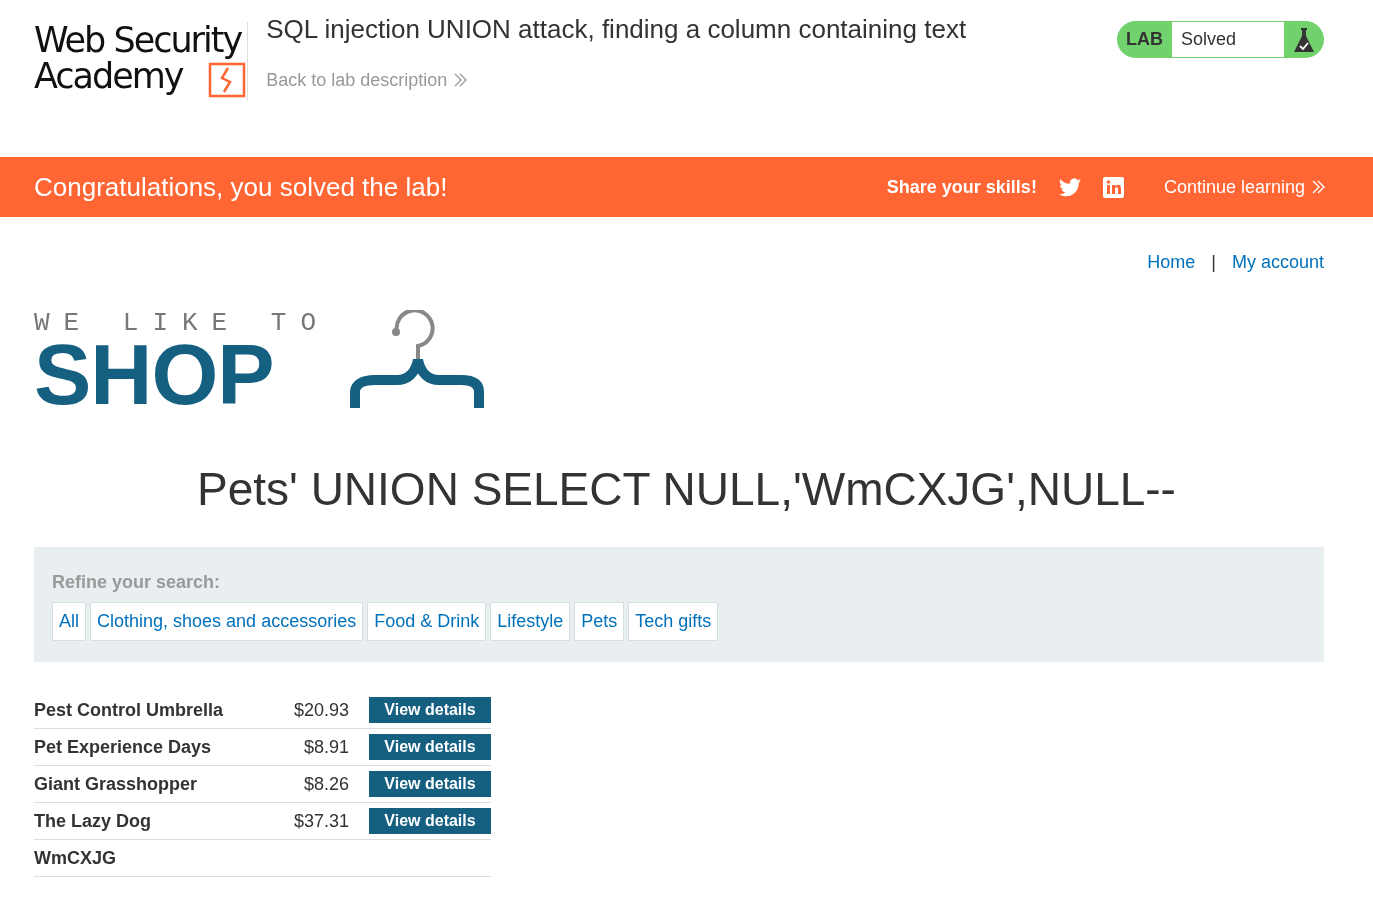  What do you see at coordinates (93, 821) in the screenshot?
I see `product-name: The Lazy Dog` at bounding box center [93, 821].